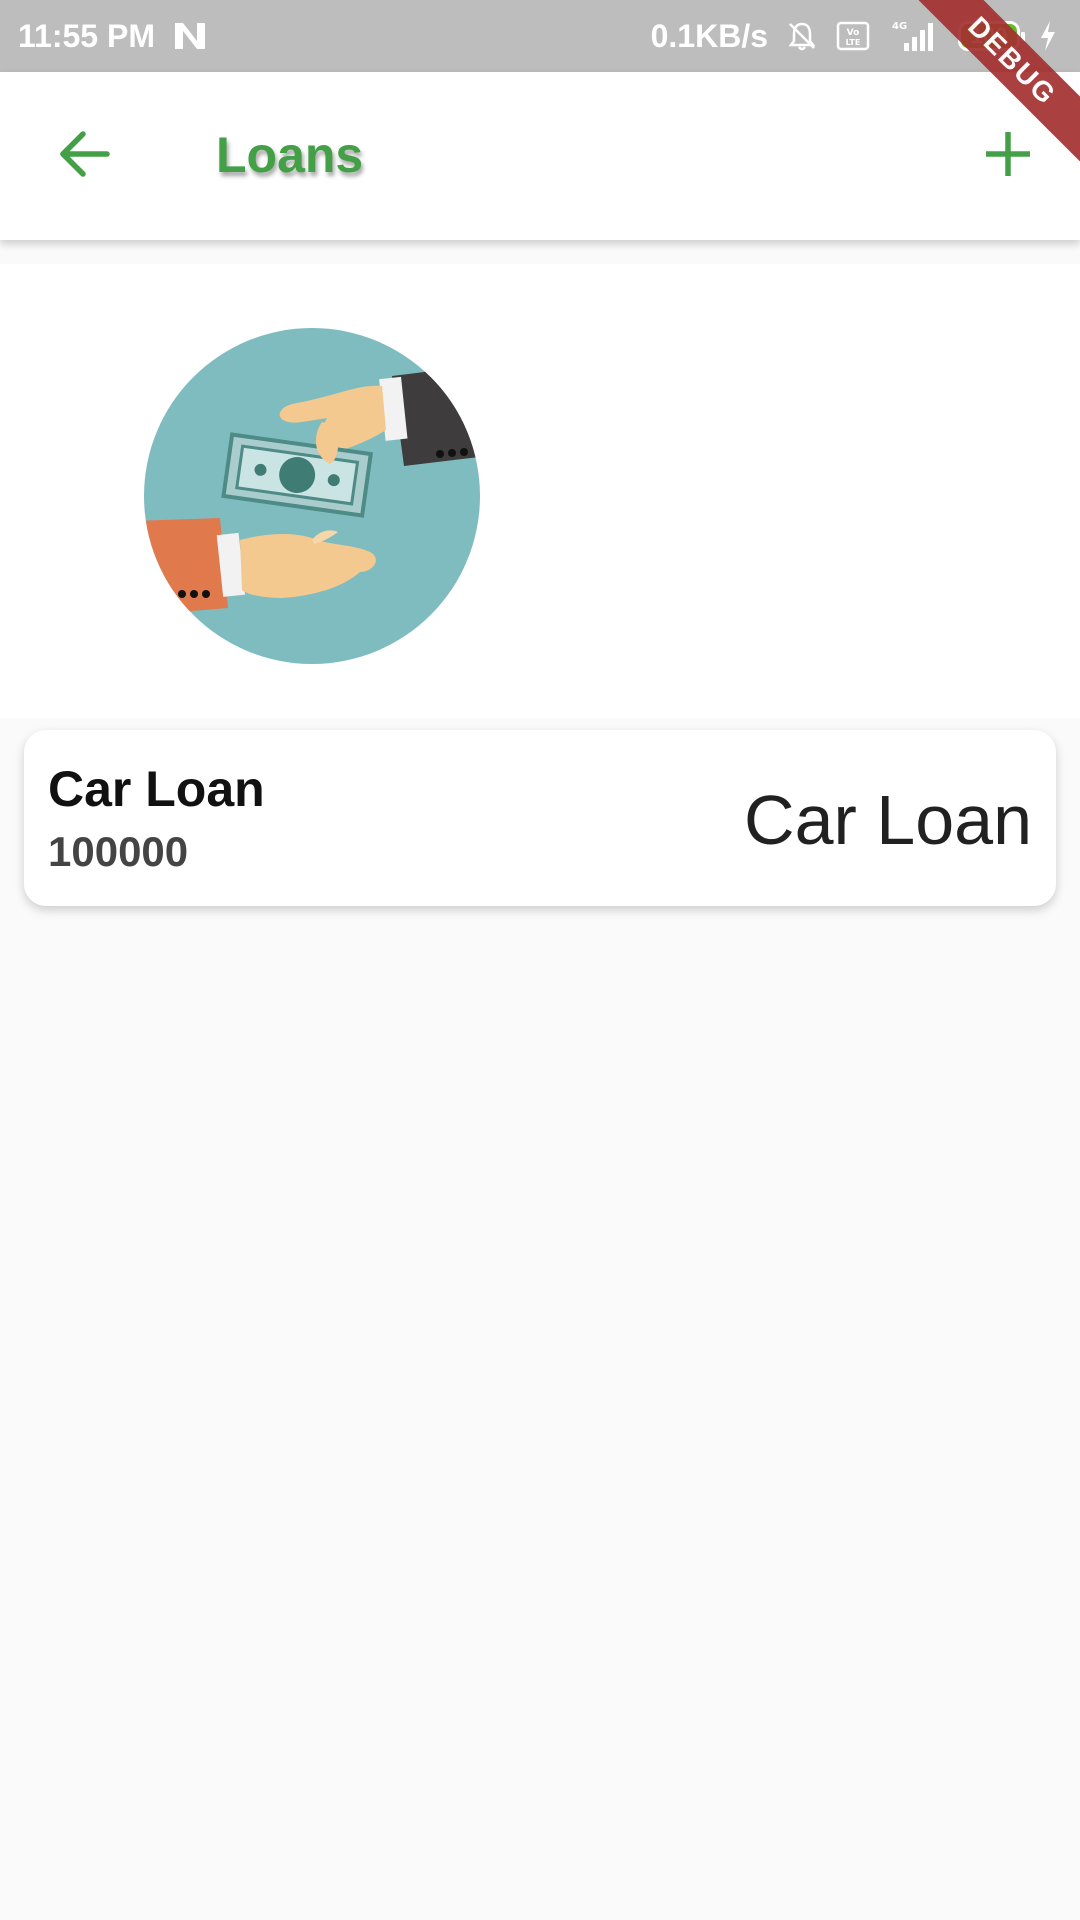 This screenshot has width=1080, height=1920. Describe the element at coordinates (156, 789) in the screenshot. I see `loan-name: Car Loan` at that location.